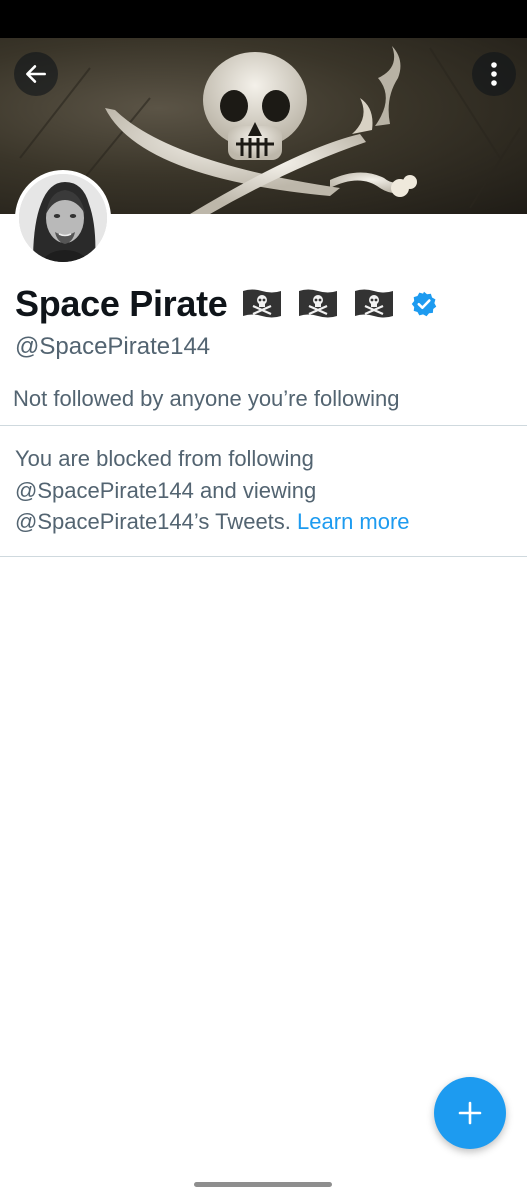 This screenshot has width=527, height=1200. I want to click on back-button, so click(36, 74).